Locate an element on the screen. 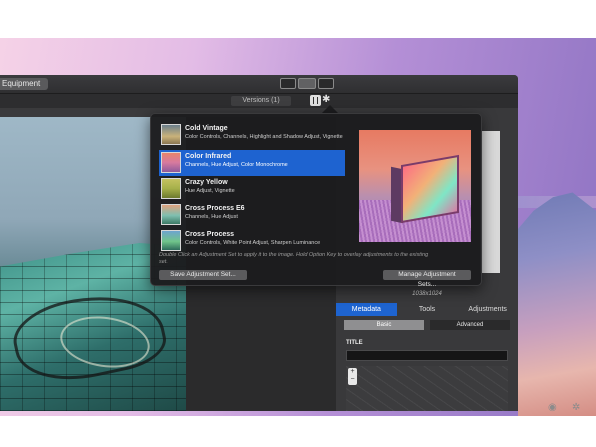 The image size is (596, 447). segment-advanced: Advanced is located at coordinates (470, 325).